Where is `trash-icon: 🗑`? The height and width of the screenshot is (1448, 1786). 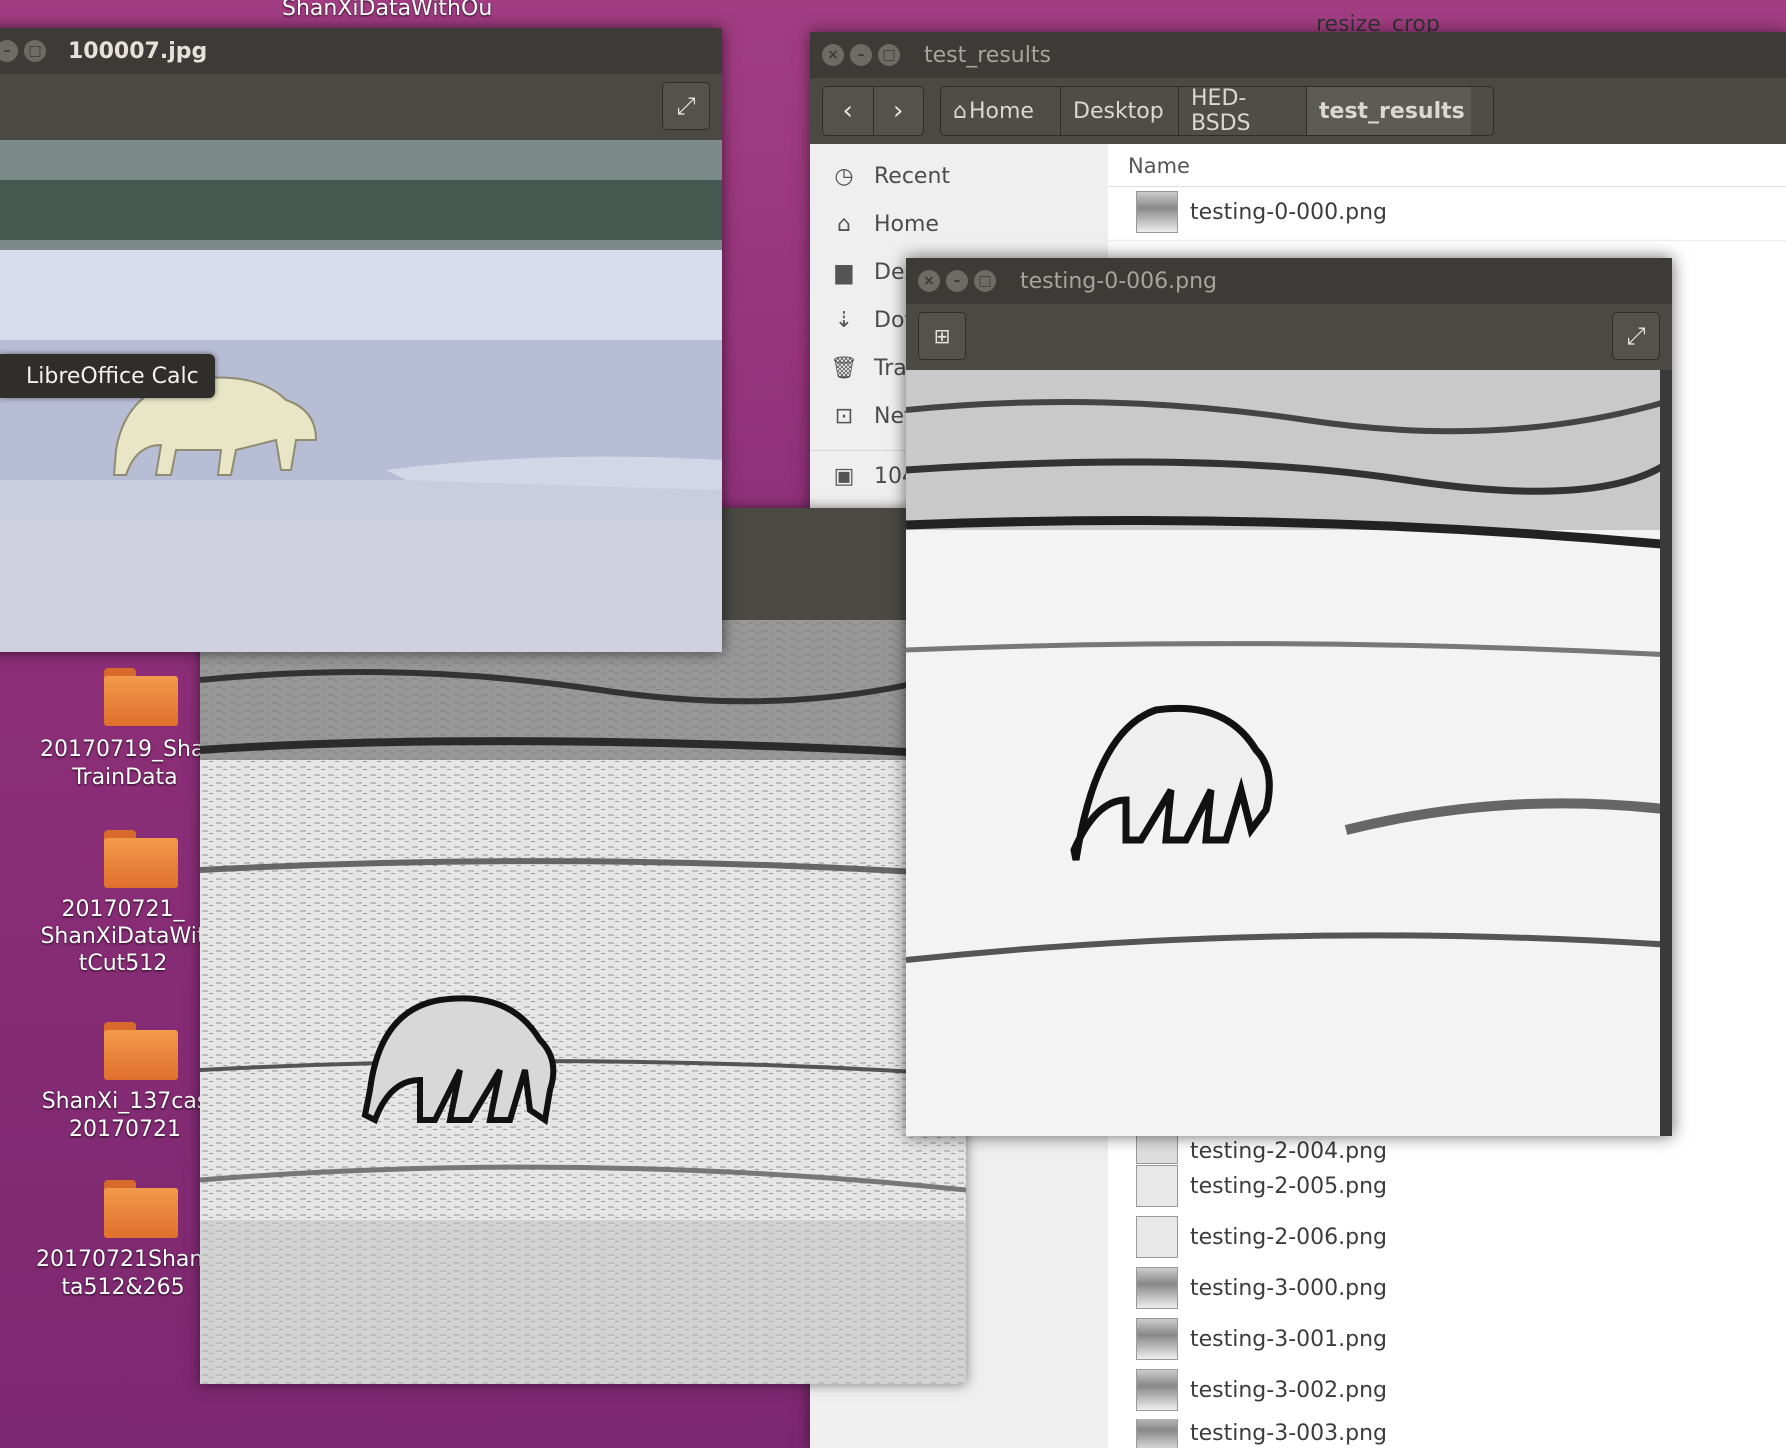
trash-icon: 🗑 is located at coordinates (844, 368).